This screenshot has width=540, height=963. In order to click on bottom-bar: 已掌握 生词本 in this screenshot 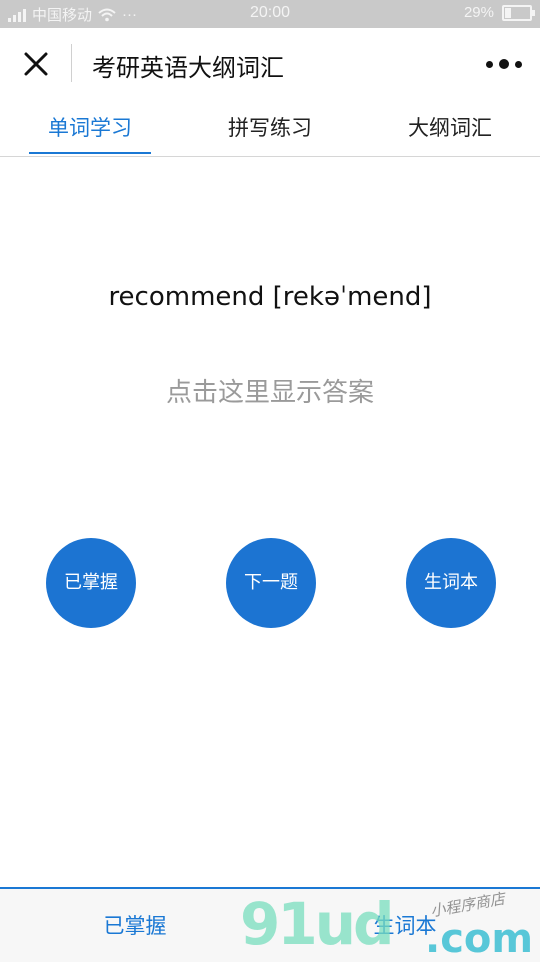, I will do `click(270, 924)`.